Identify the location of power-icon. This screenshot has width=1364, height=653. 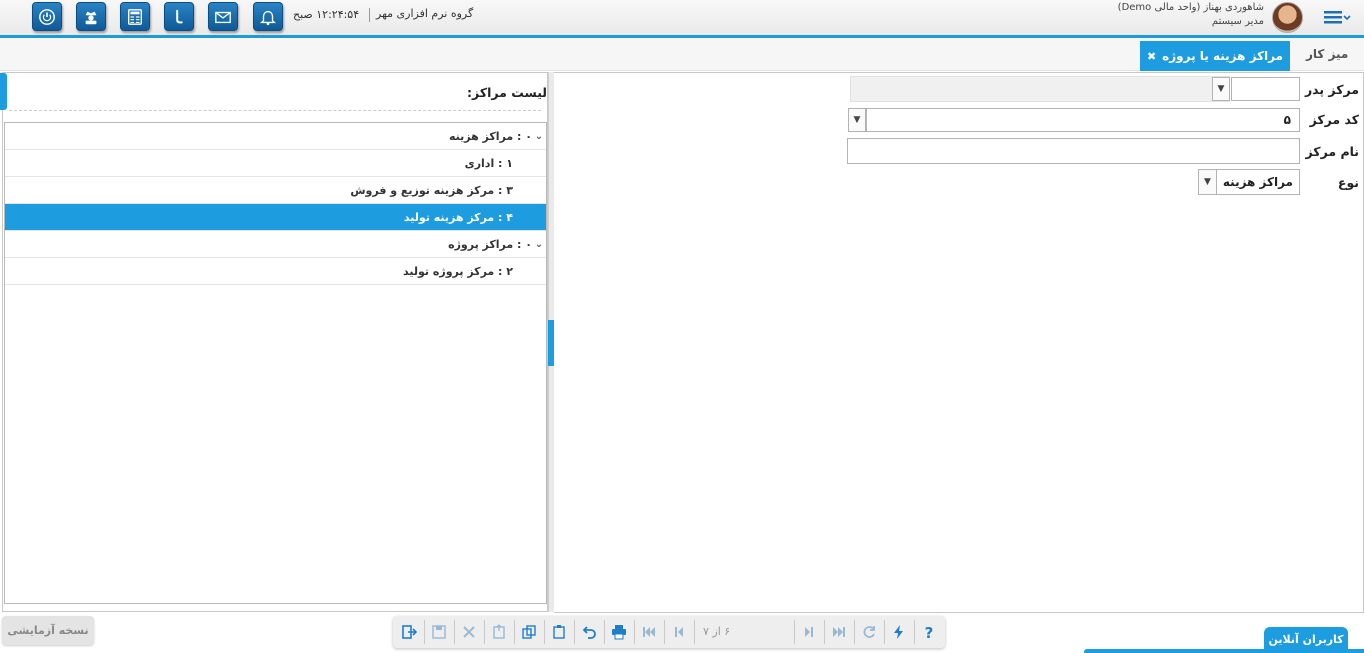
(47, 16).